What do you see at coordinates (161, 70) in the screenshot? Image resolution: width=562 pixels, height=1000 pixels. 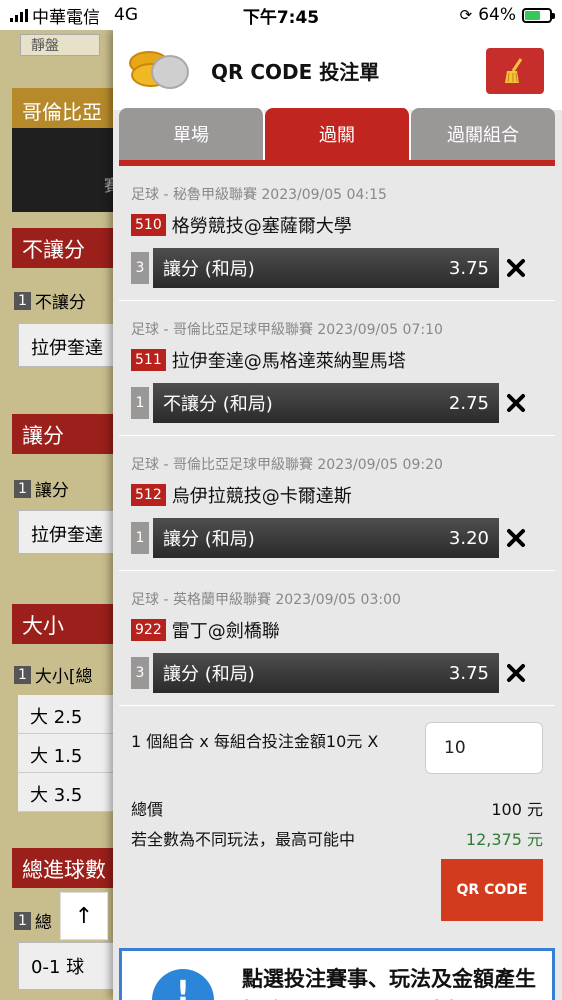 I see `coins-icon` at bounding box center [161, 70].